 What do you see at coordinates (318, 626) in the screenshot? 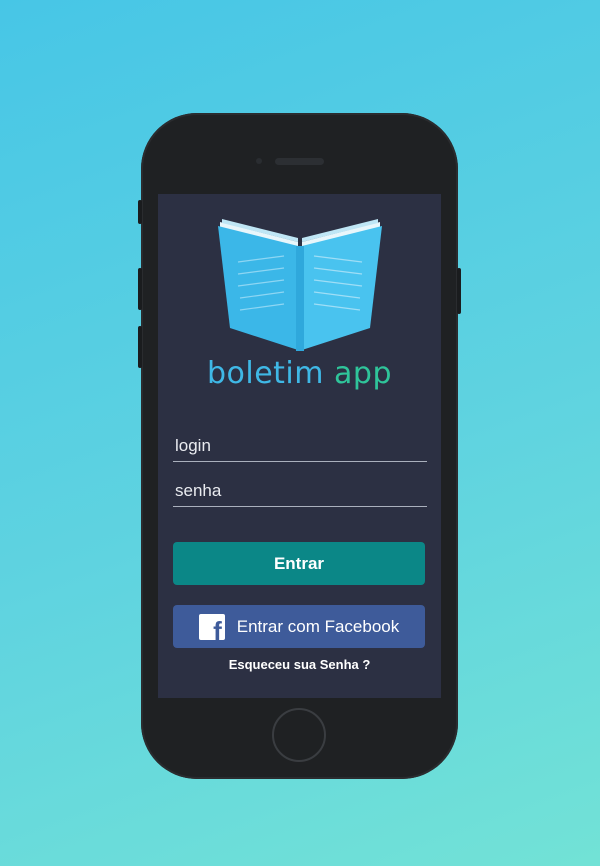
I see `facebook-login-label: Entrar com Facebook` at bounding box center [318, 626].